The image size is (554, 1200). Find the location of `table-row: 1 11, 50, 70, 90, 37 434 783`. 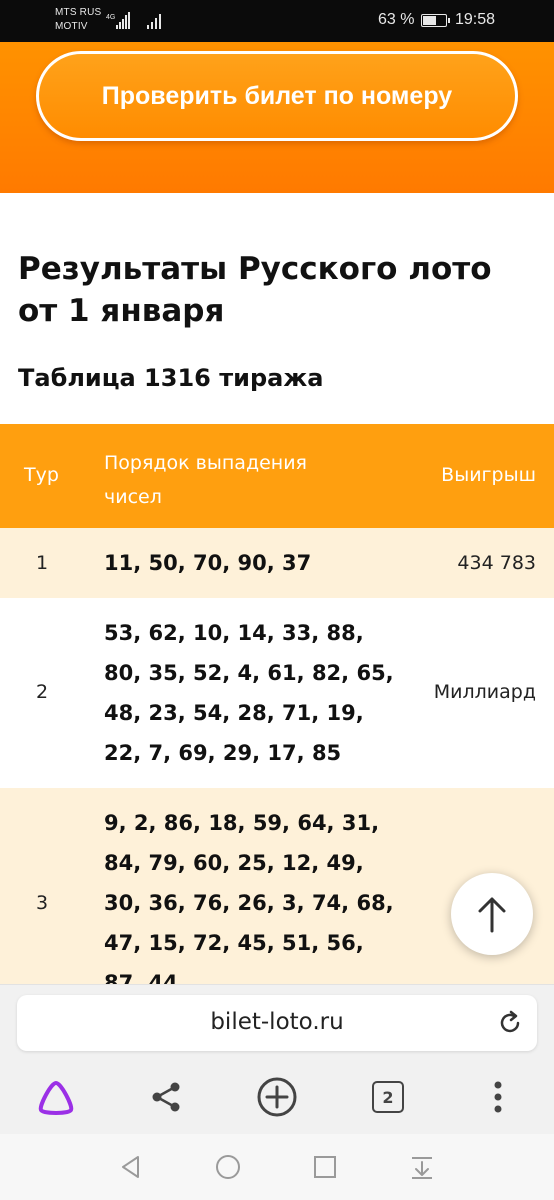

table-row: 1 11, 50, 70, 90, 37 434 783 is located at coordinates (277, 563).